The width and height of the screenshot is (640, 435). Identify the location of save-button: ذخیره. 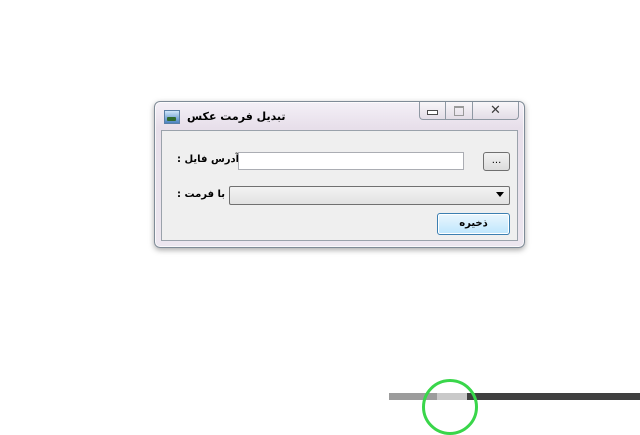
(473, 224).